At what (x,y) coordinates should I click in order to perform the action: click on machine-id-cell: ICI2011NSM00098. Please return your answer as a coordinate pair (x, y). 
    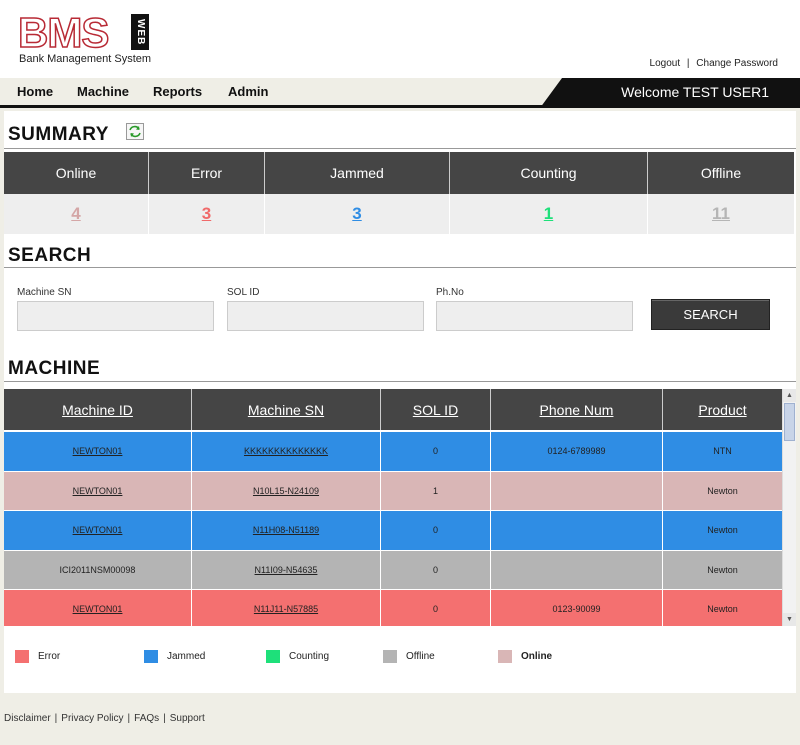
    Looking at the image, I should click on (97, 569).